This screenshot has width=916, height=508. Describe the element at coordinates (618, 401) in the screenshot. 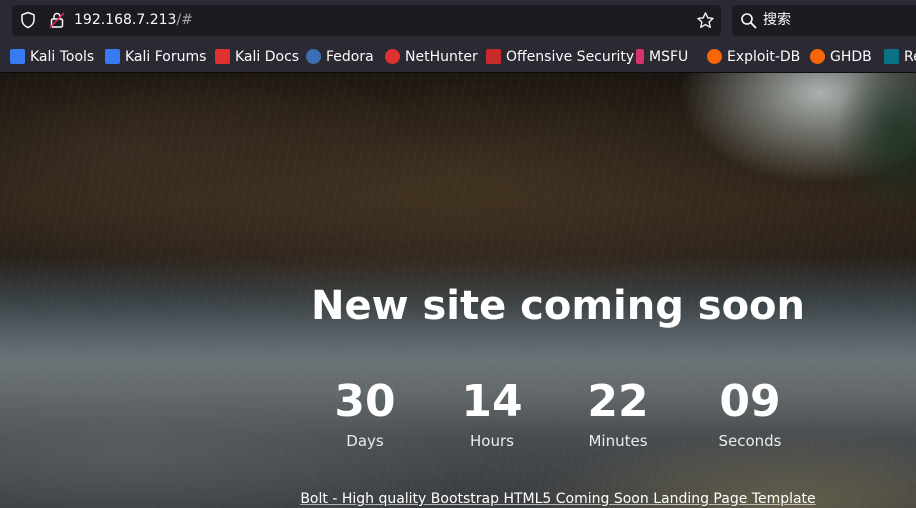

I see `countdown-minutes-value: 22` at that location.